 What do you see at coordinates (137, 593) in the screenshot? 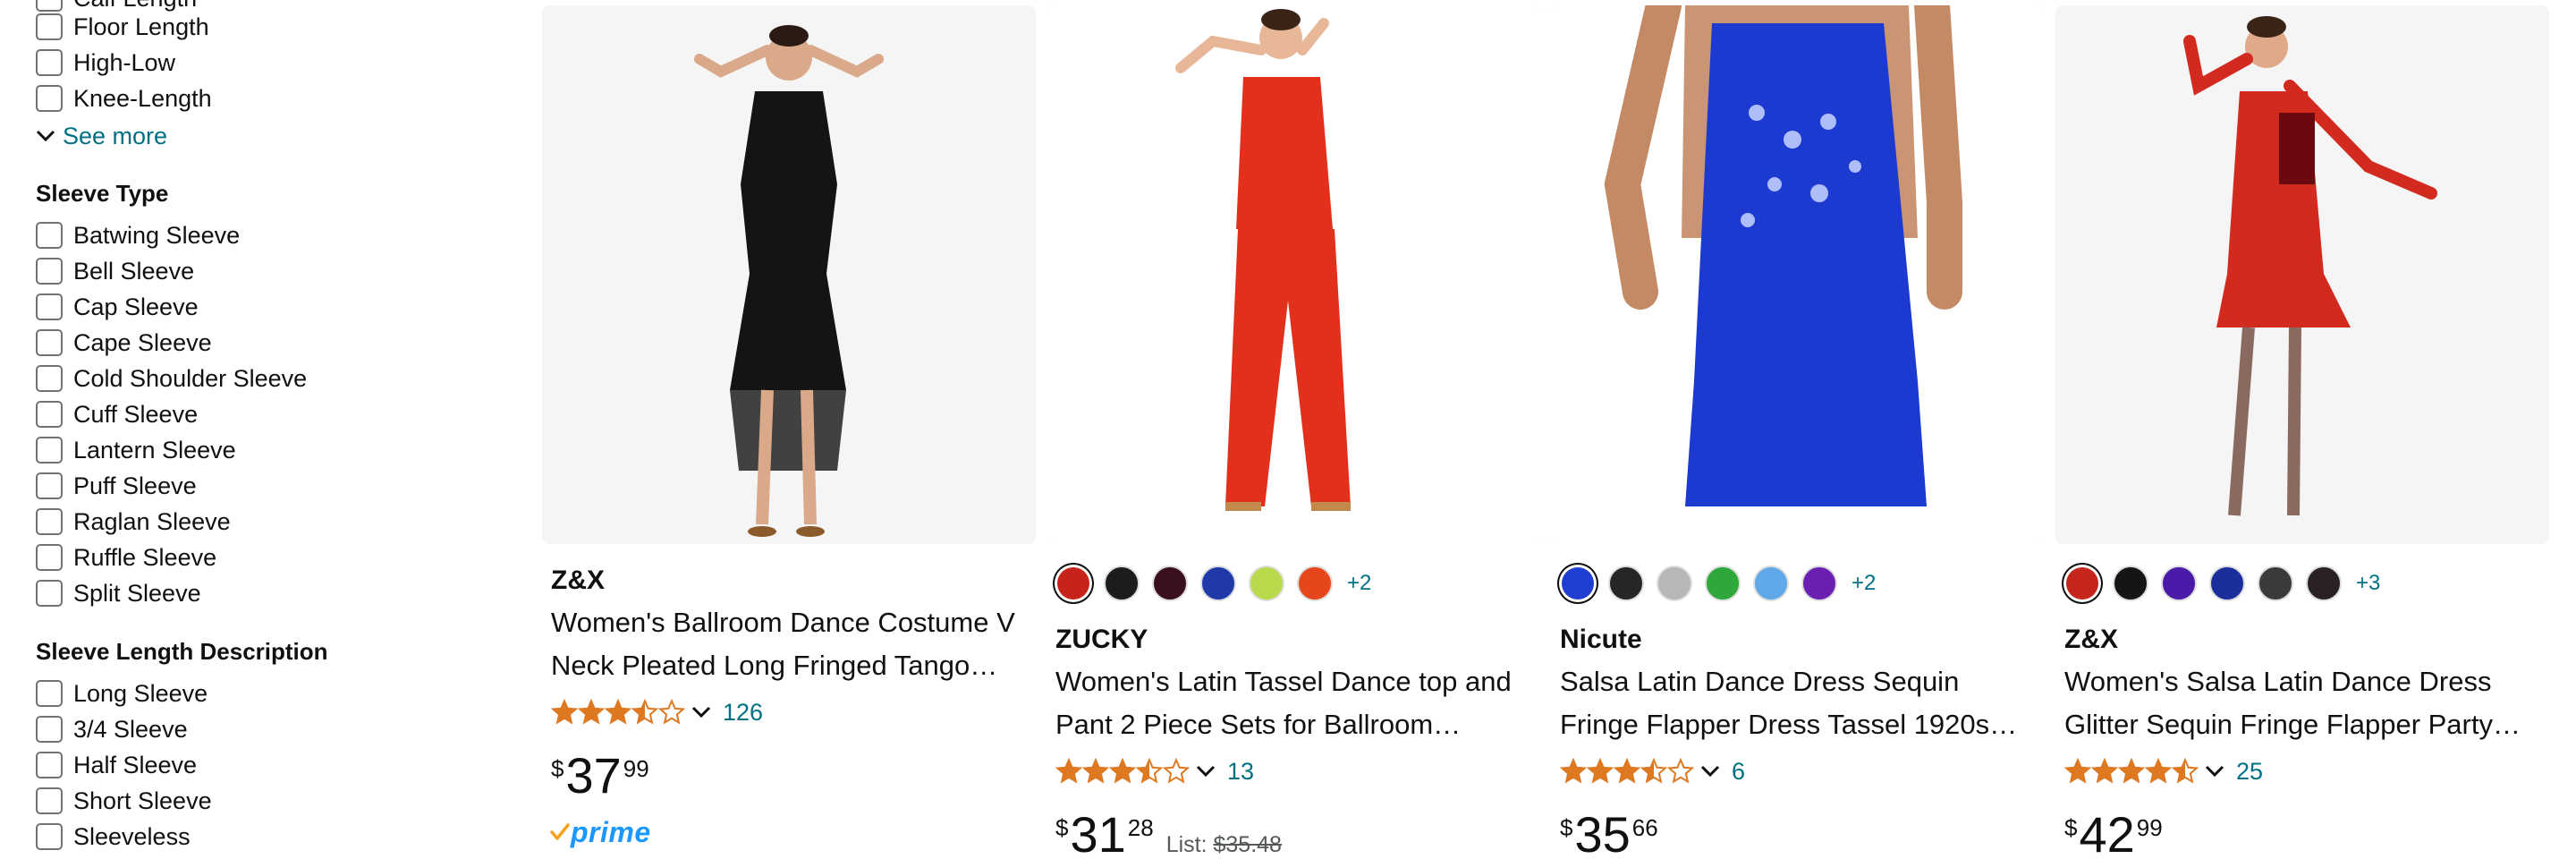
I see `filter-option-label: Split Sleeve` at bounding box center [137, 593].